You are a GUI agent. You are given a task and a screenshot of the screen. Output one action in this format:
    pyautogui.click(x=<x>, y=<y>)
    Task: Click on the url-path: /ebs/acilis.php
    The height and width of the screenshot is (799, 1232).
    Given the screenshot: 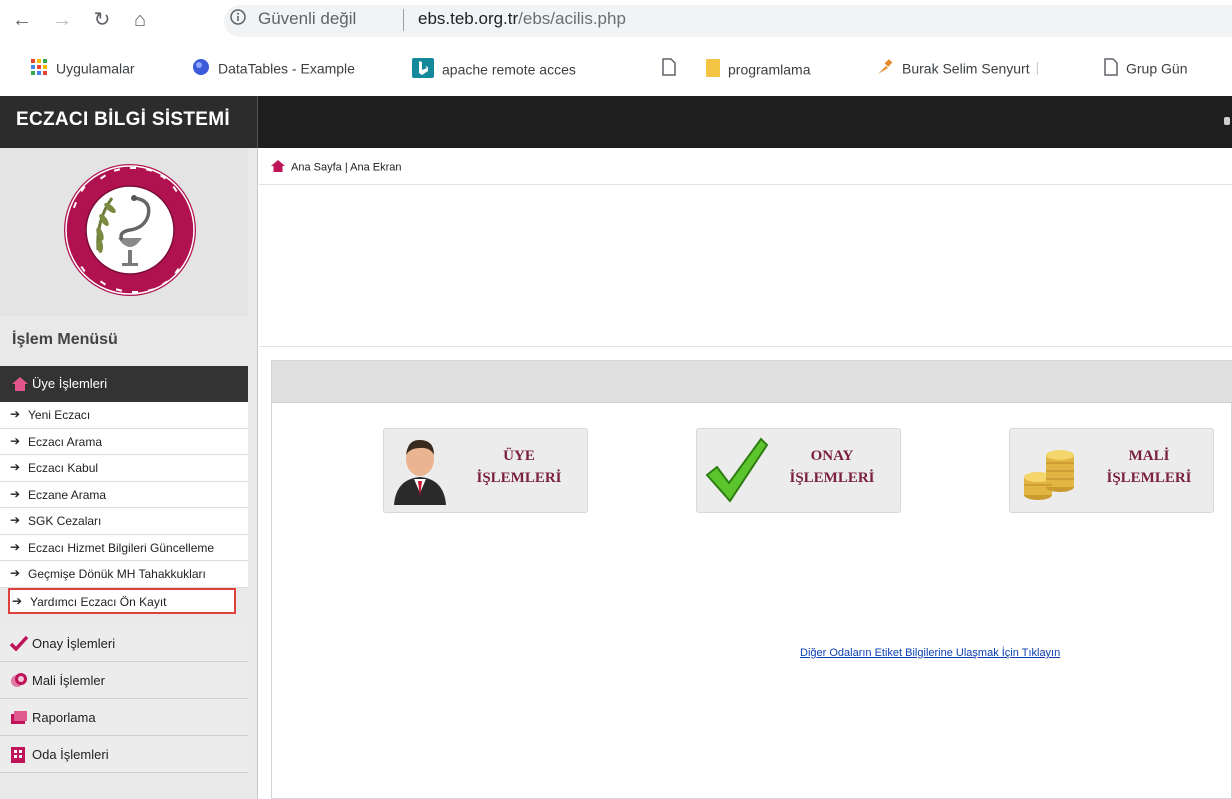 What is the action you would take?
    pyautogui.click(x=572, y=18)
    